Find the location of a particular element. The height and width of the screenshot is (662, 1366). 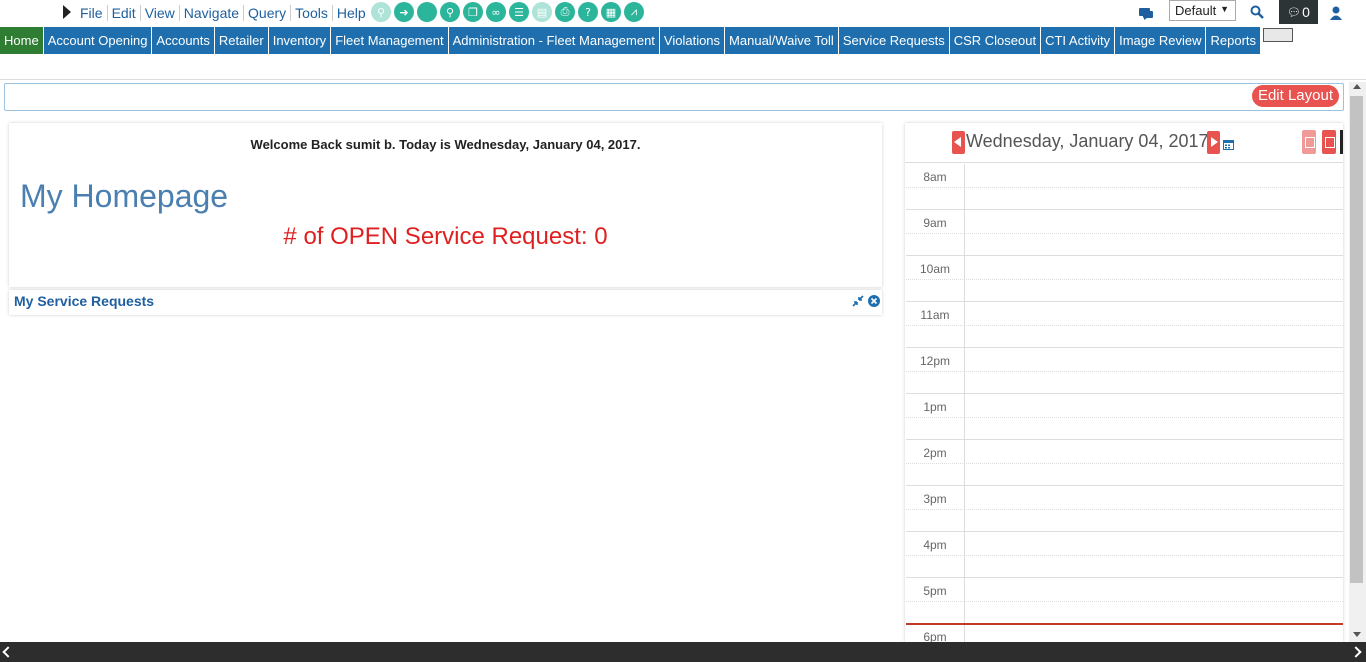

menu-edit: Edit is located at coordinates (124, 13).